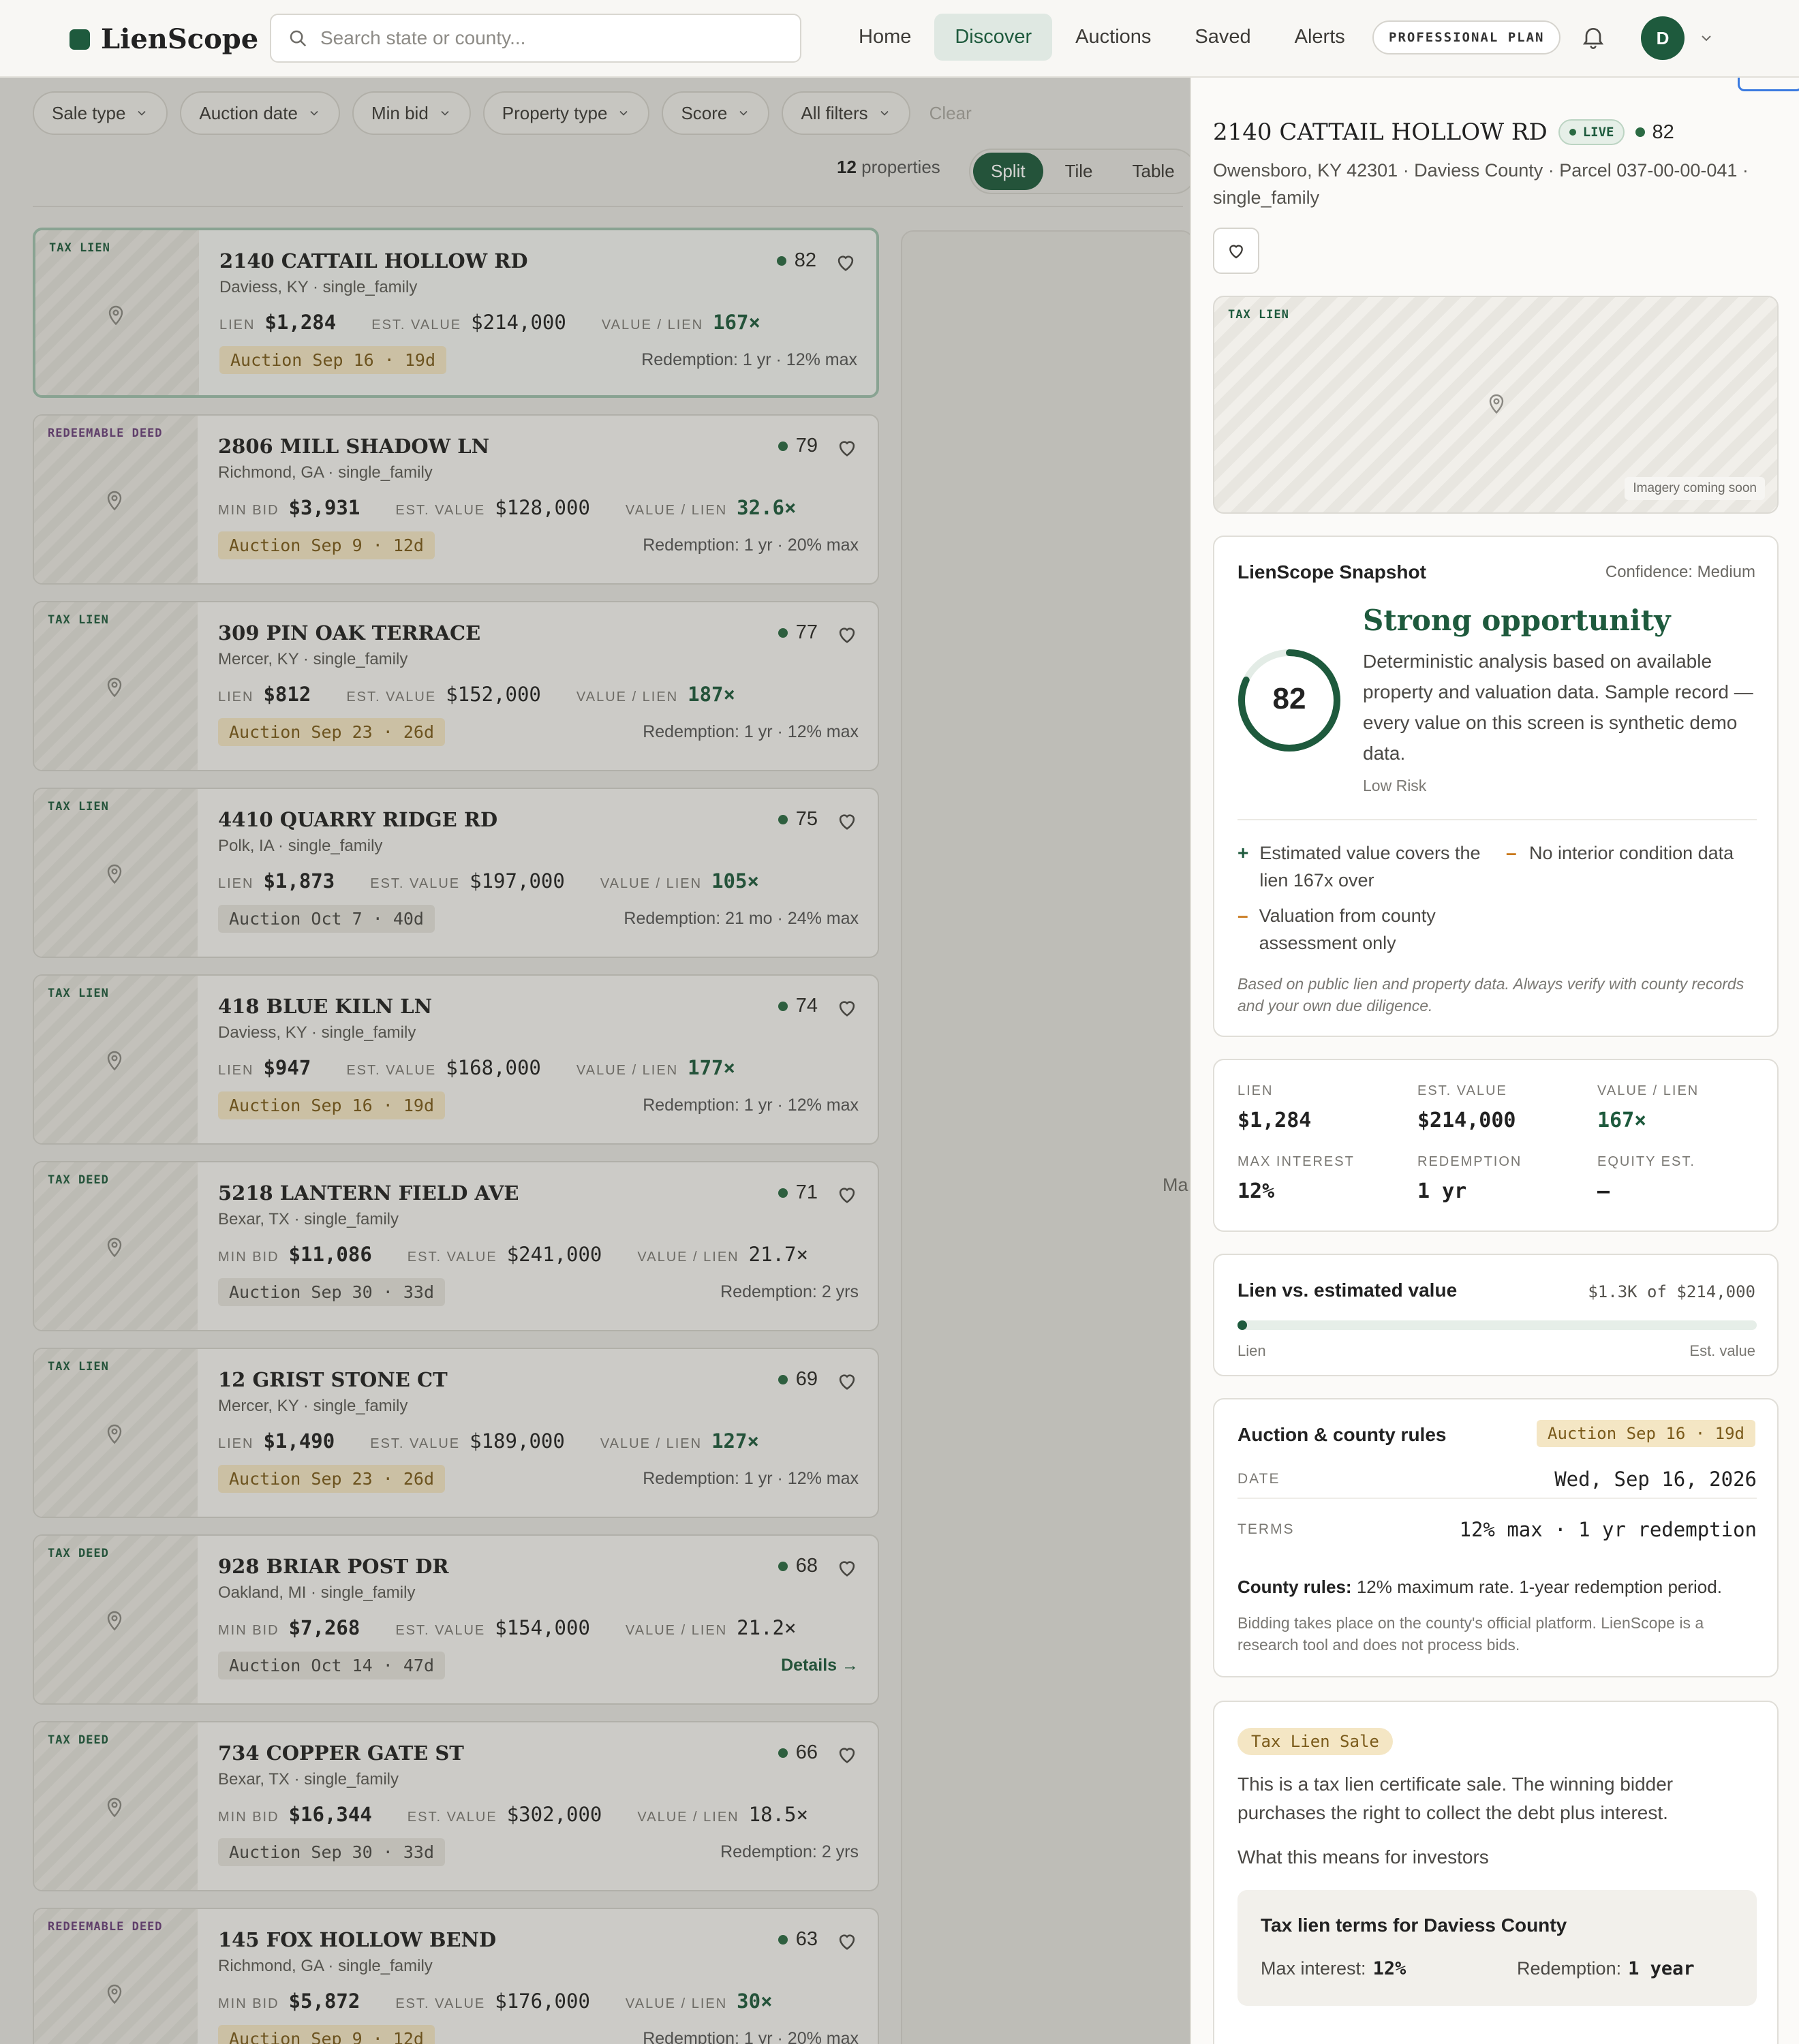  What do you see at coordinates (1342, 1434) in the screenshot?
I see `rules-title: Auction & county rules` at bounding box center [1342, 1434].